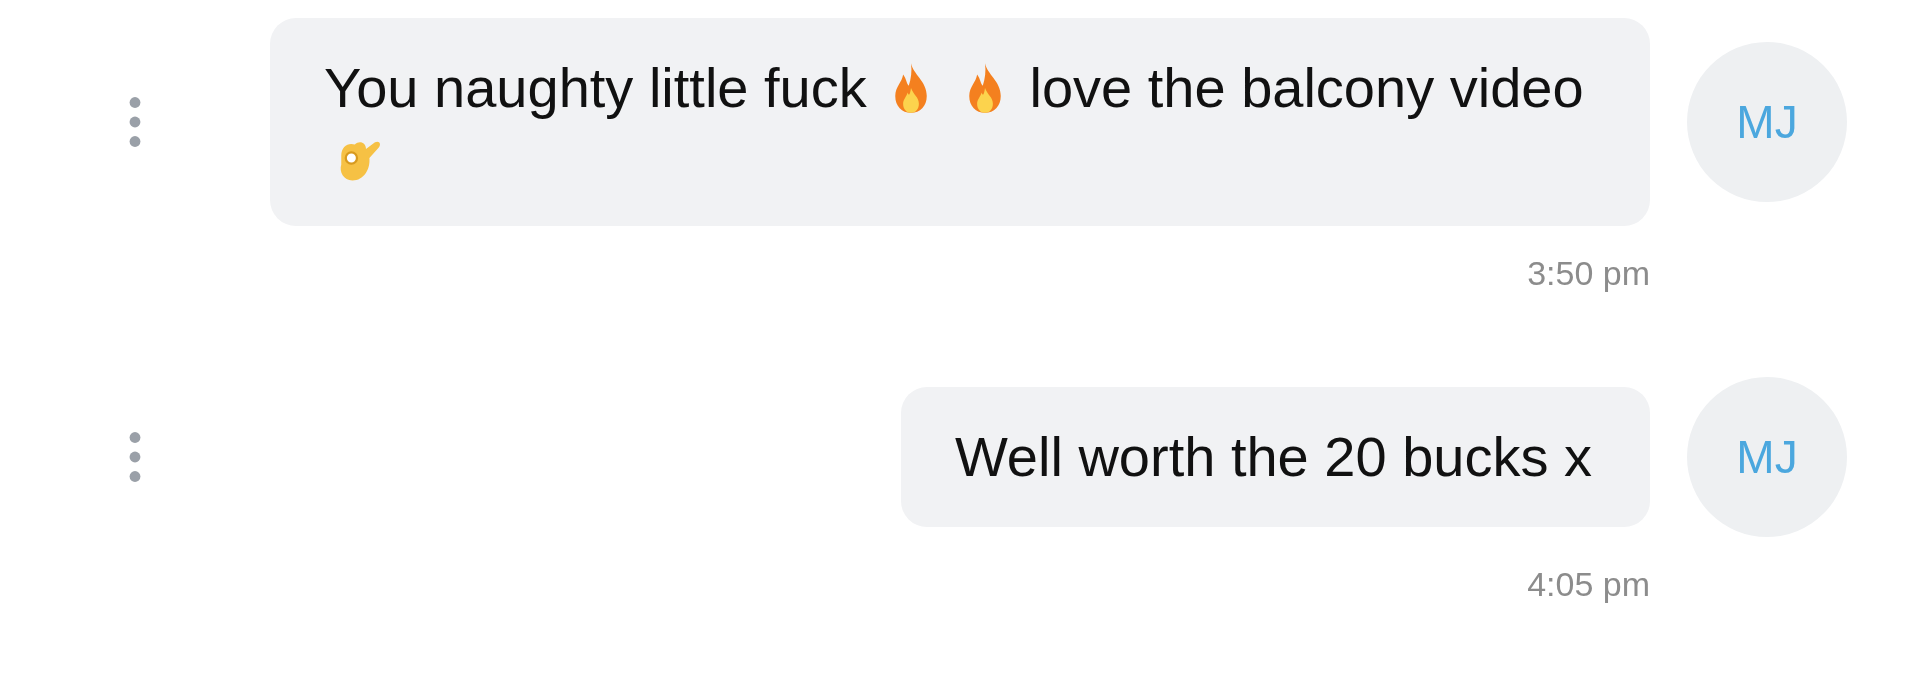  I want to click on message-text: Well worth the 20 bucks x, so click(1273, 456).